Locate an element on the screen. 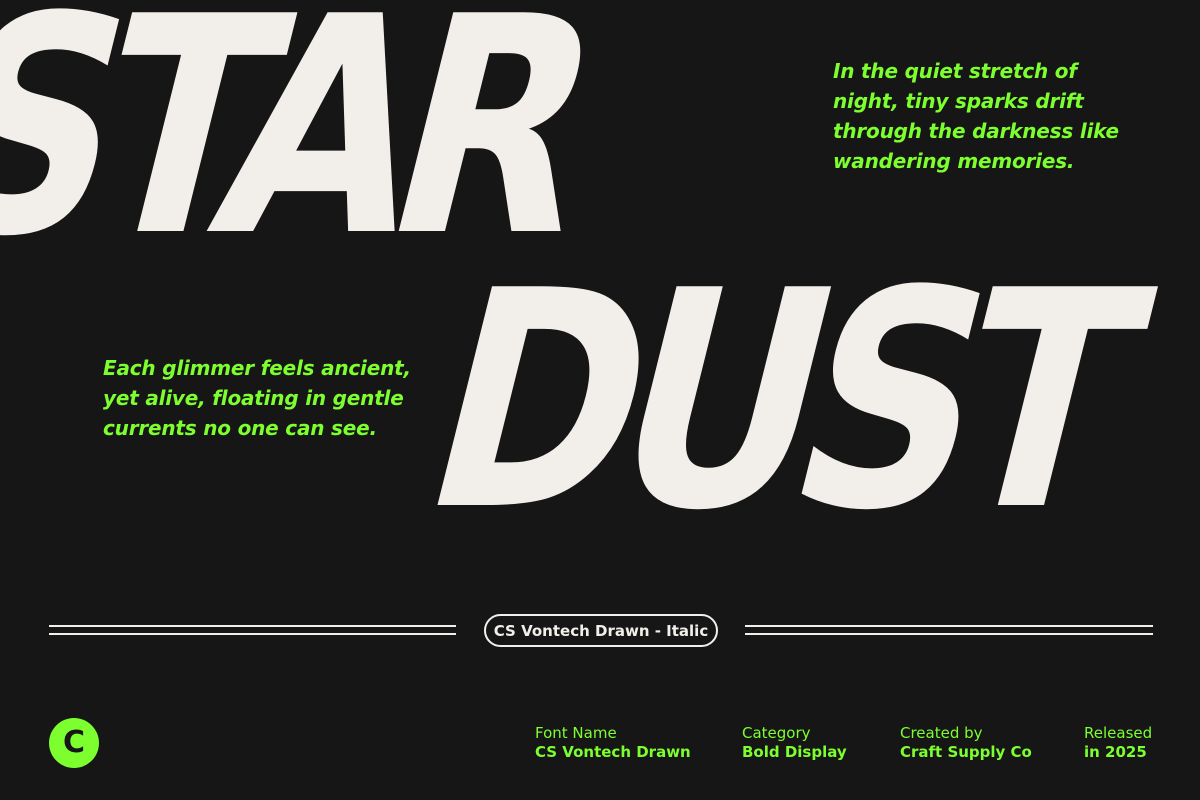  brand-logo-letter: C is located at coordinates (74, 742).